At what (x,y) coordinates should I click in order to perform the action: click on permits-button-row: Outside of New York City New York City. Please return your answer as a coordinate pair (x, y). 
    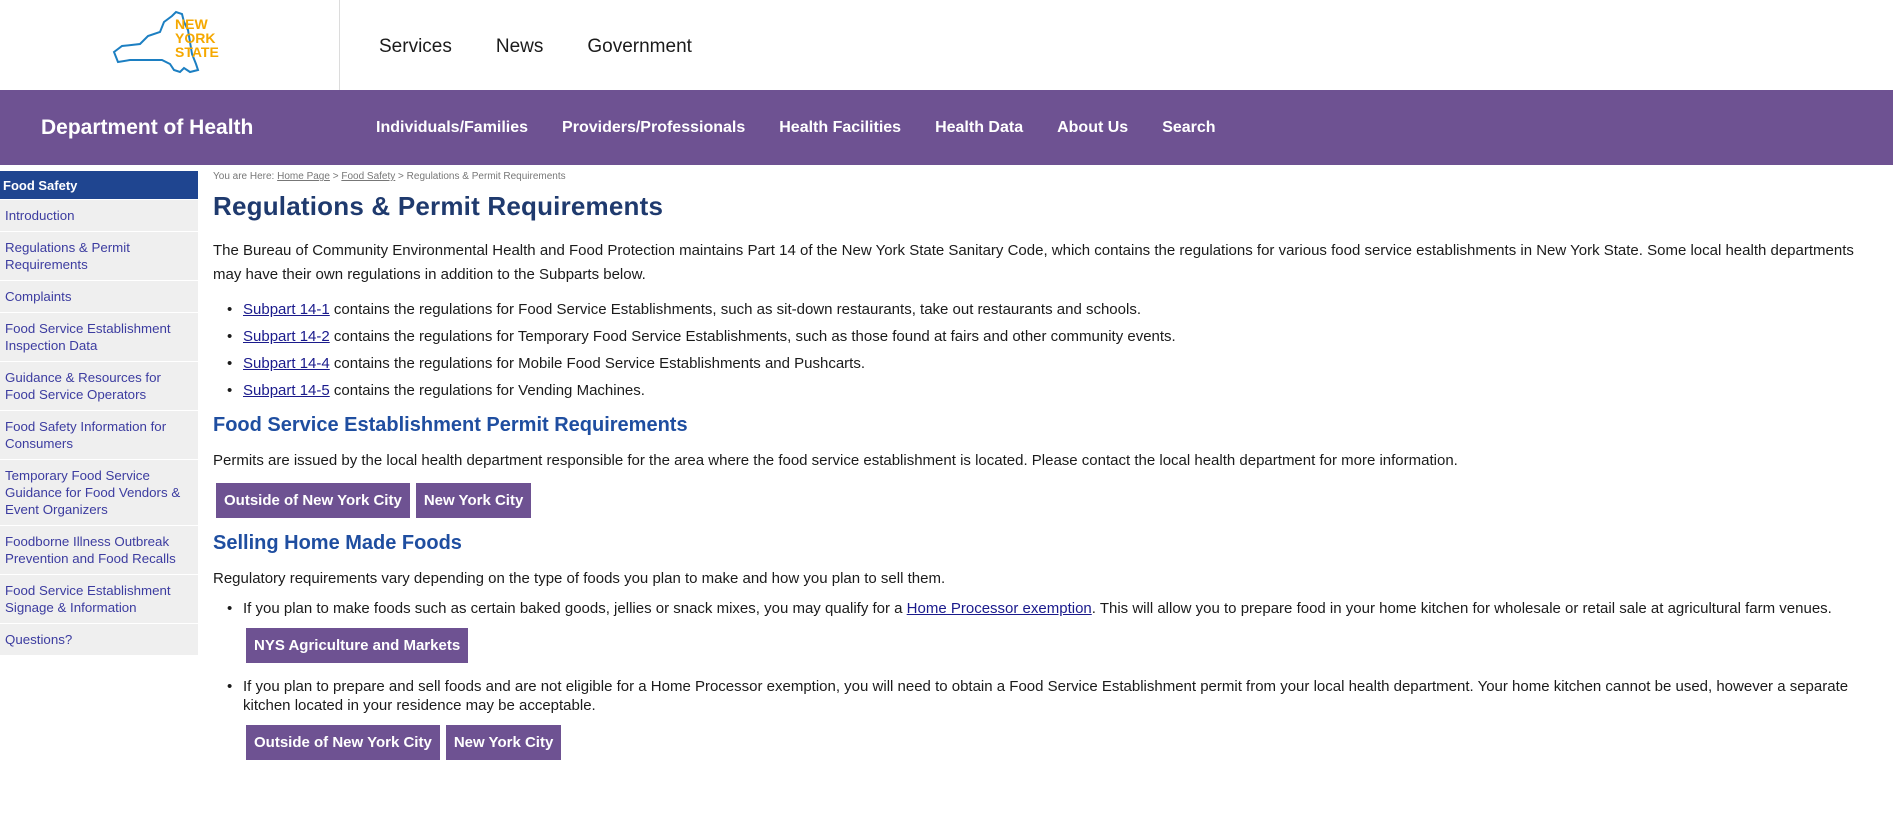
    Looking at the image, I should click on (1047, 500).